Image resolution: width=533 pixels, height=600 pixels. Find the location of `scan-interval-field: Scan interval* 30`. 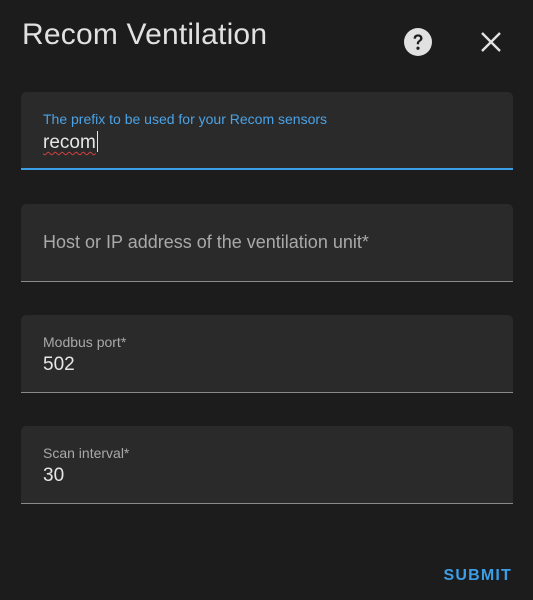

scan-interval-field: Scan interval* 30 is located at coordinates (267, 465).